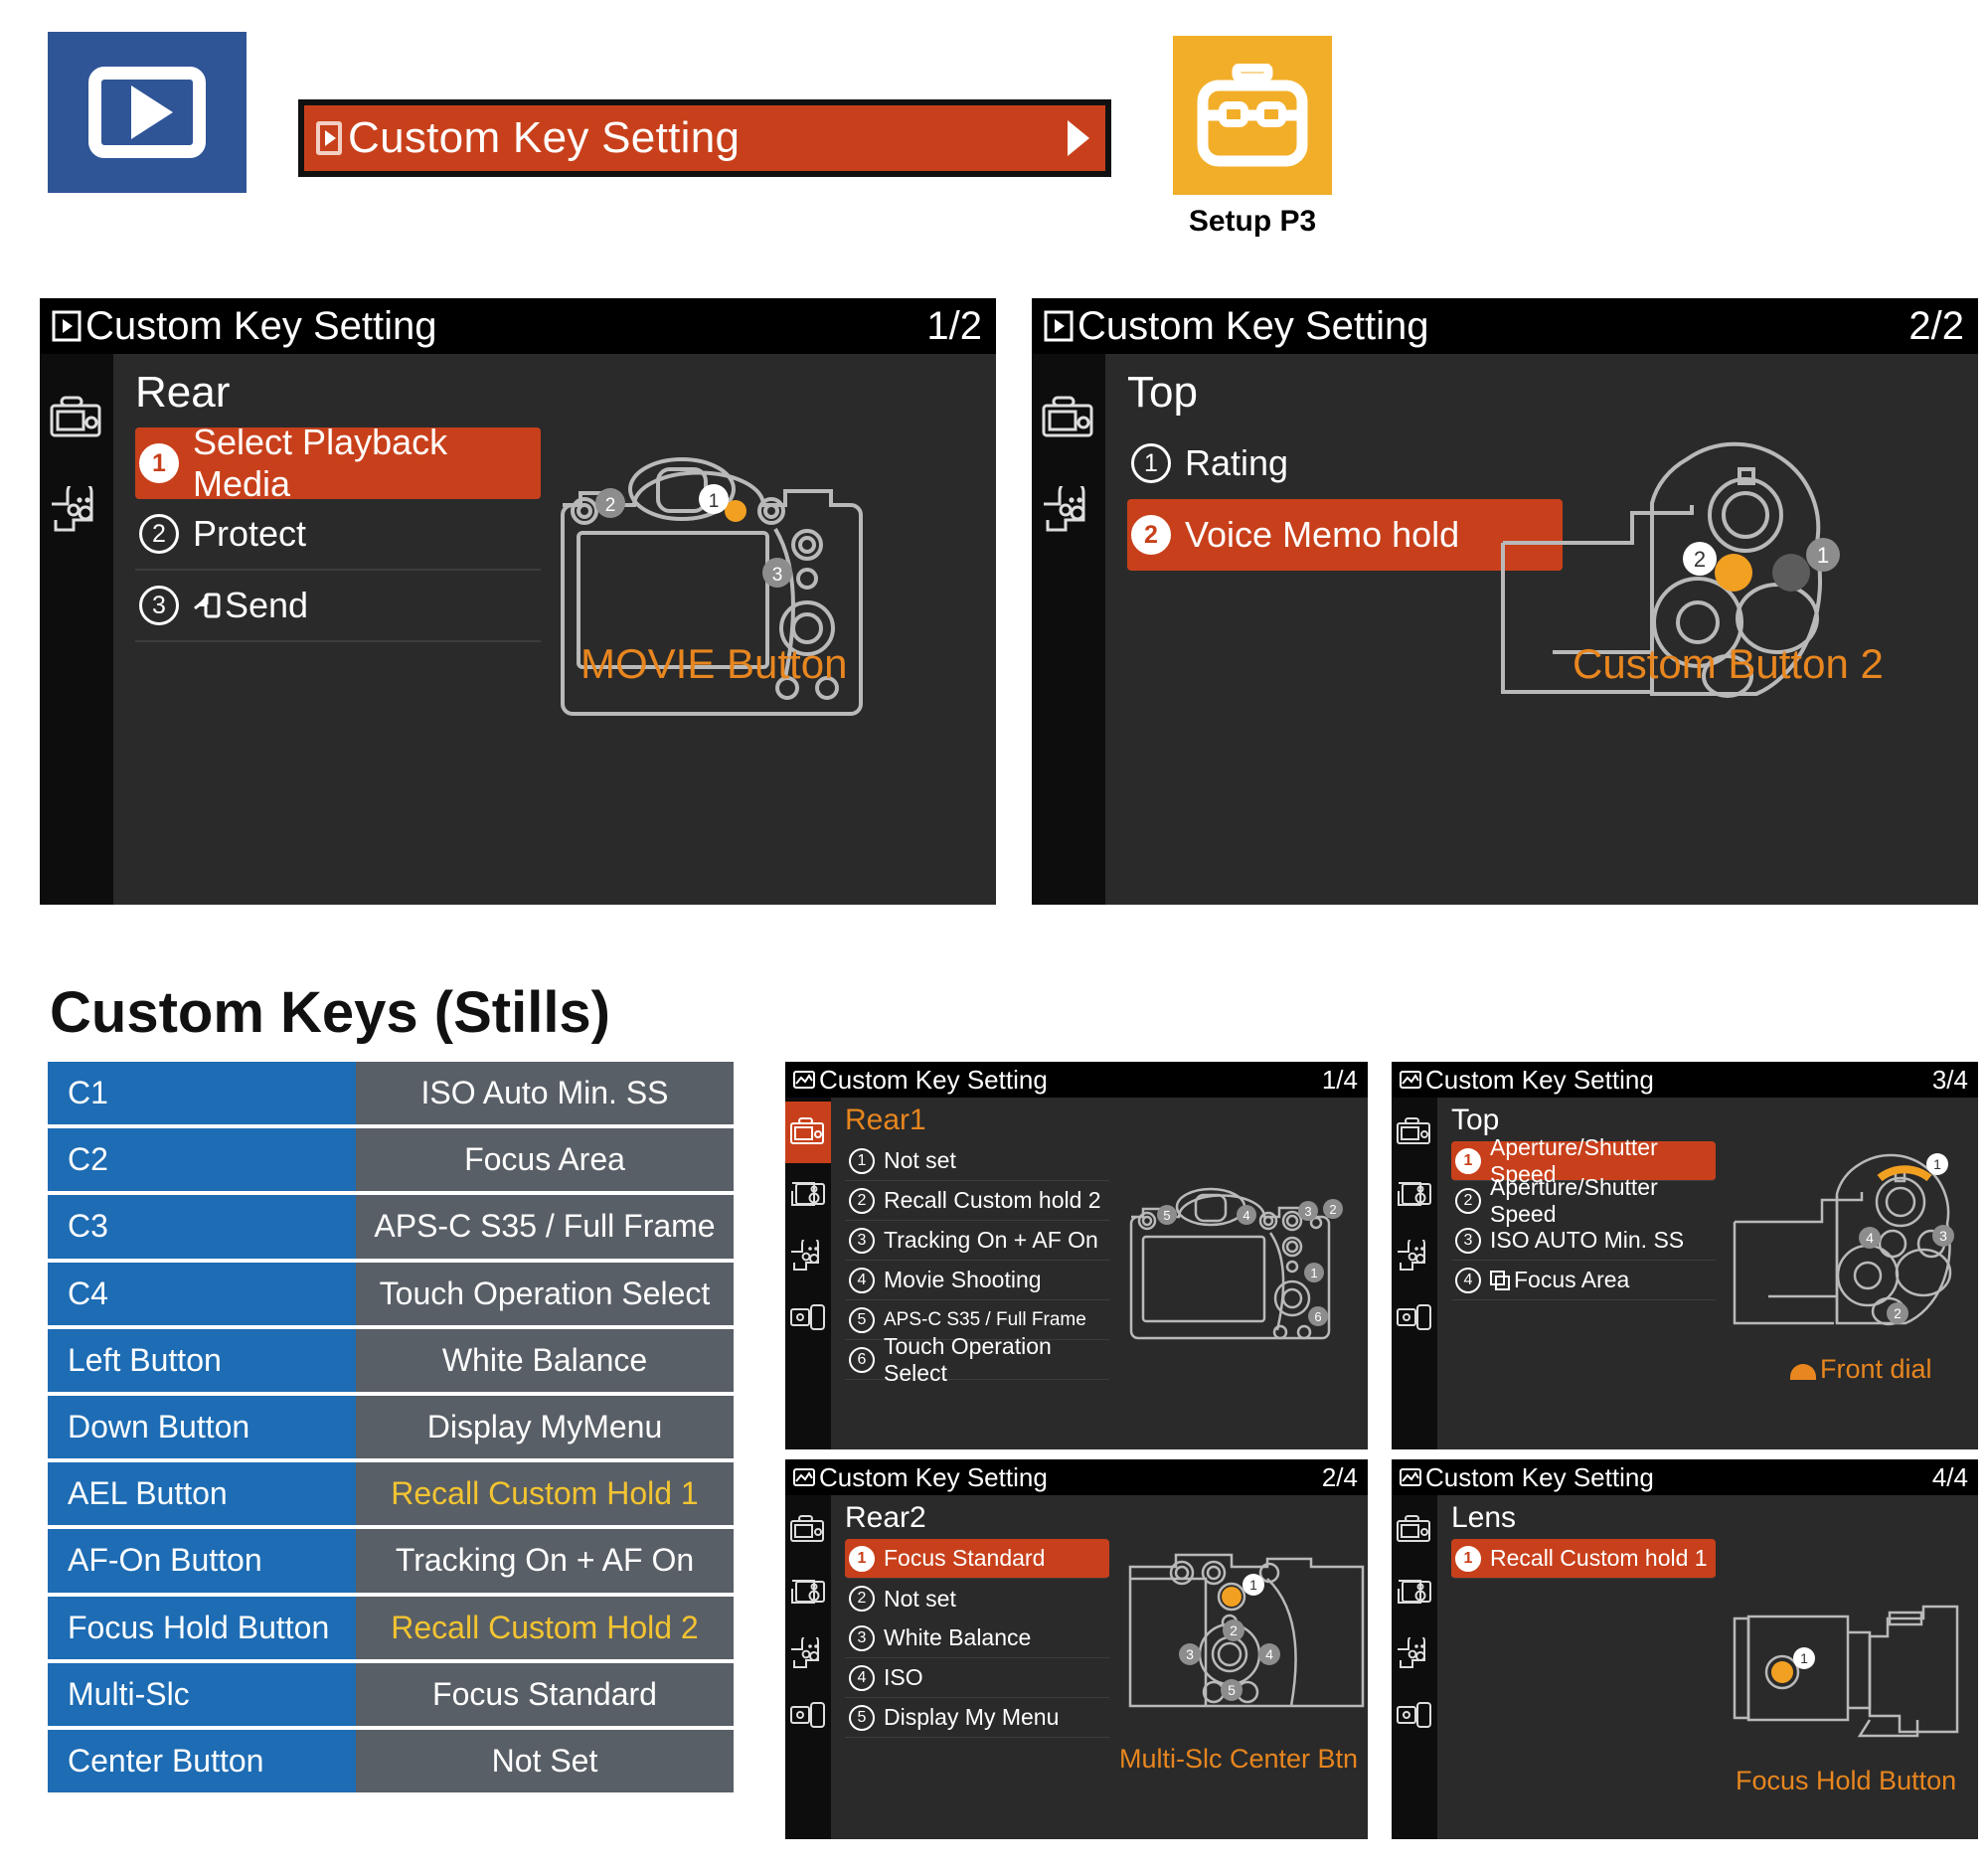  Describe the element at coordinates (977, 1718) in the screenshot. I see `list-item: 5 Display My Menu` at that location.